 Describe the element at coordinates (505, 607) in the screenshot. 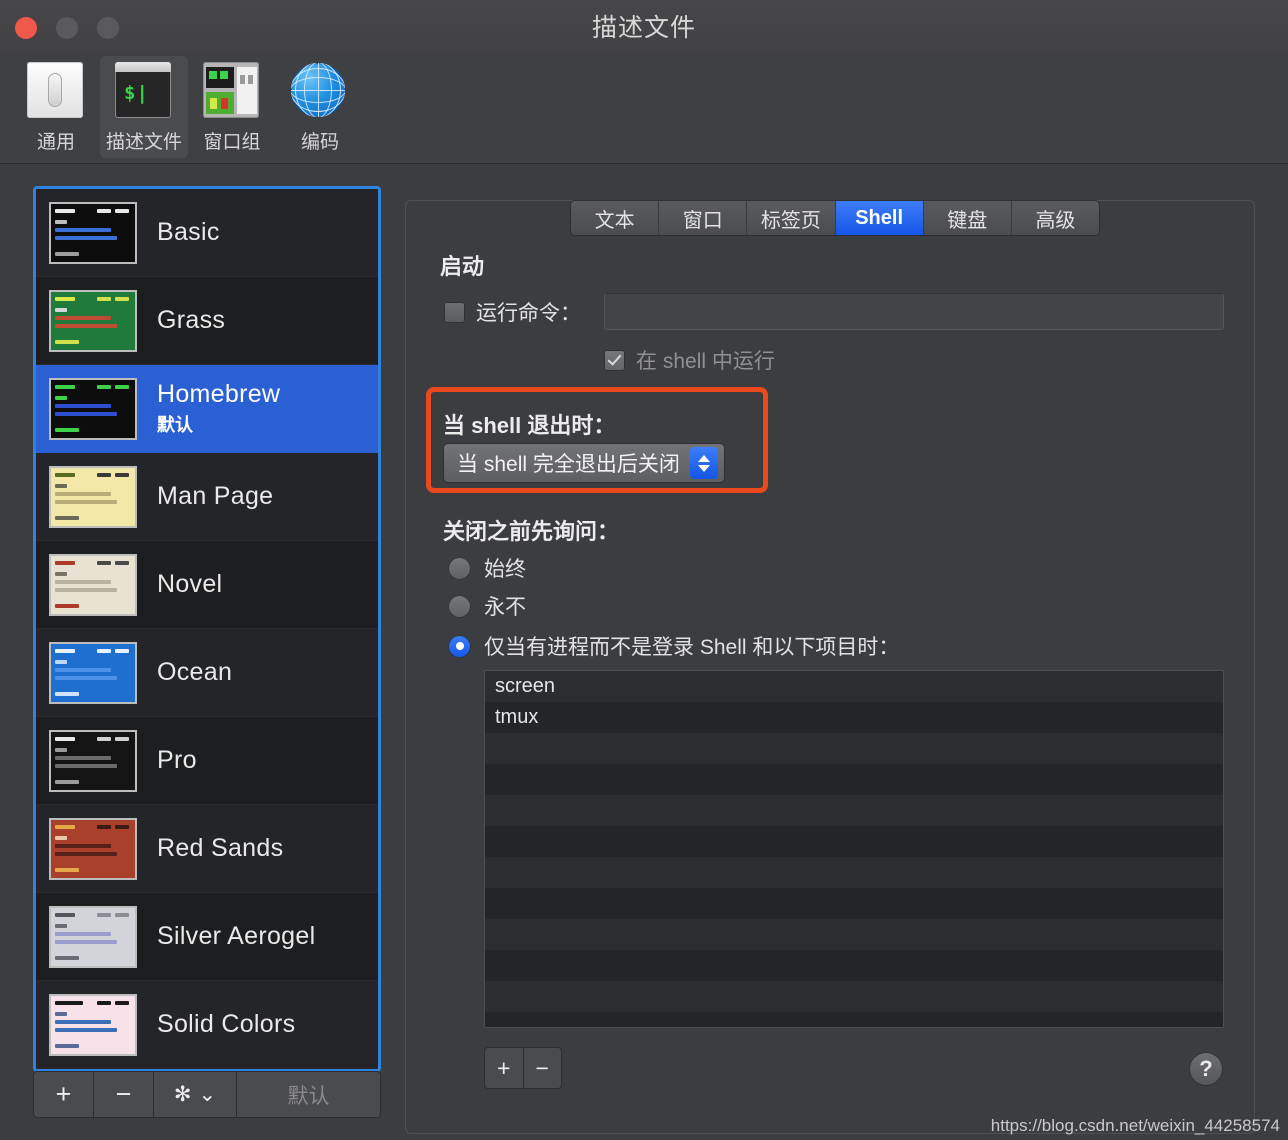

I see `ask-option-never-label: 永不` at that location.